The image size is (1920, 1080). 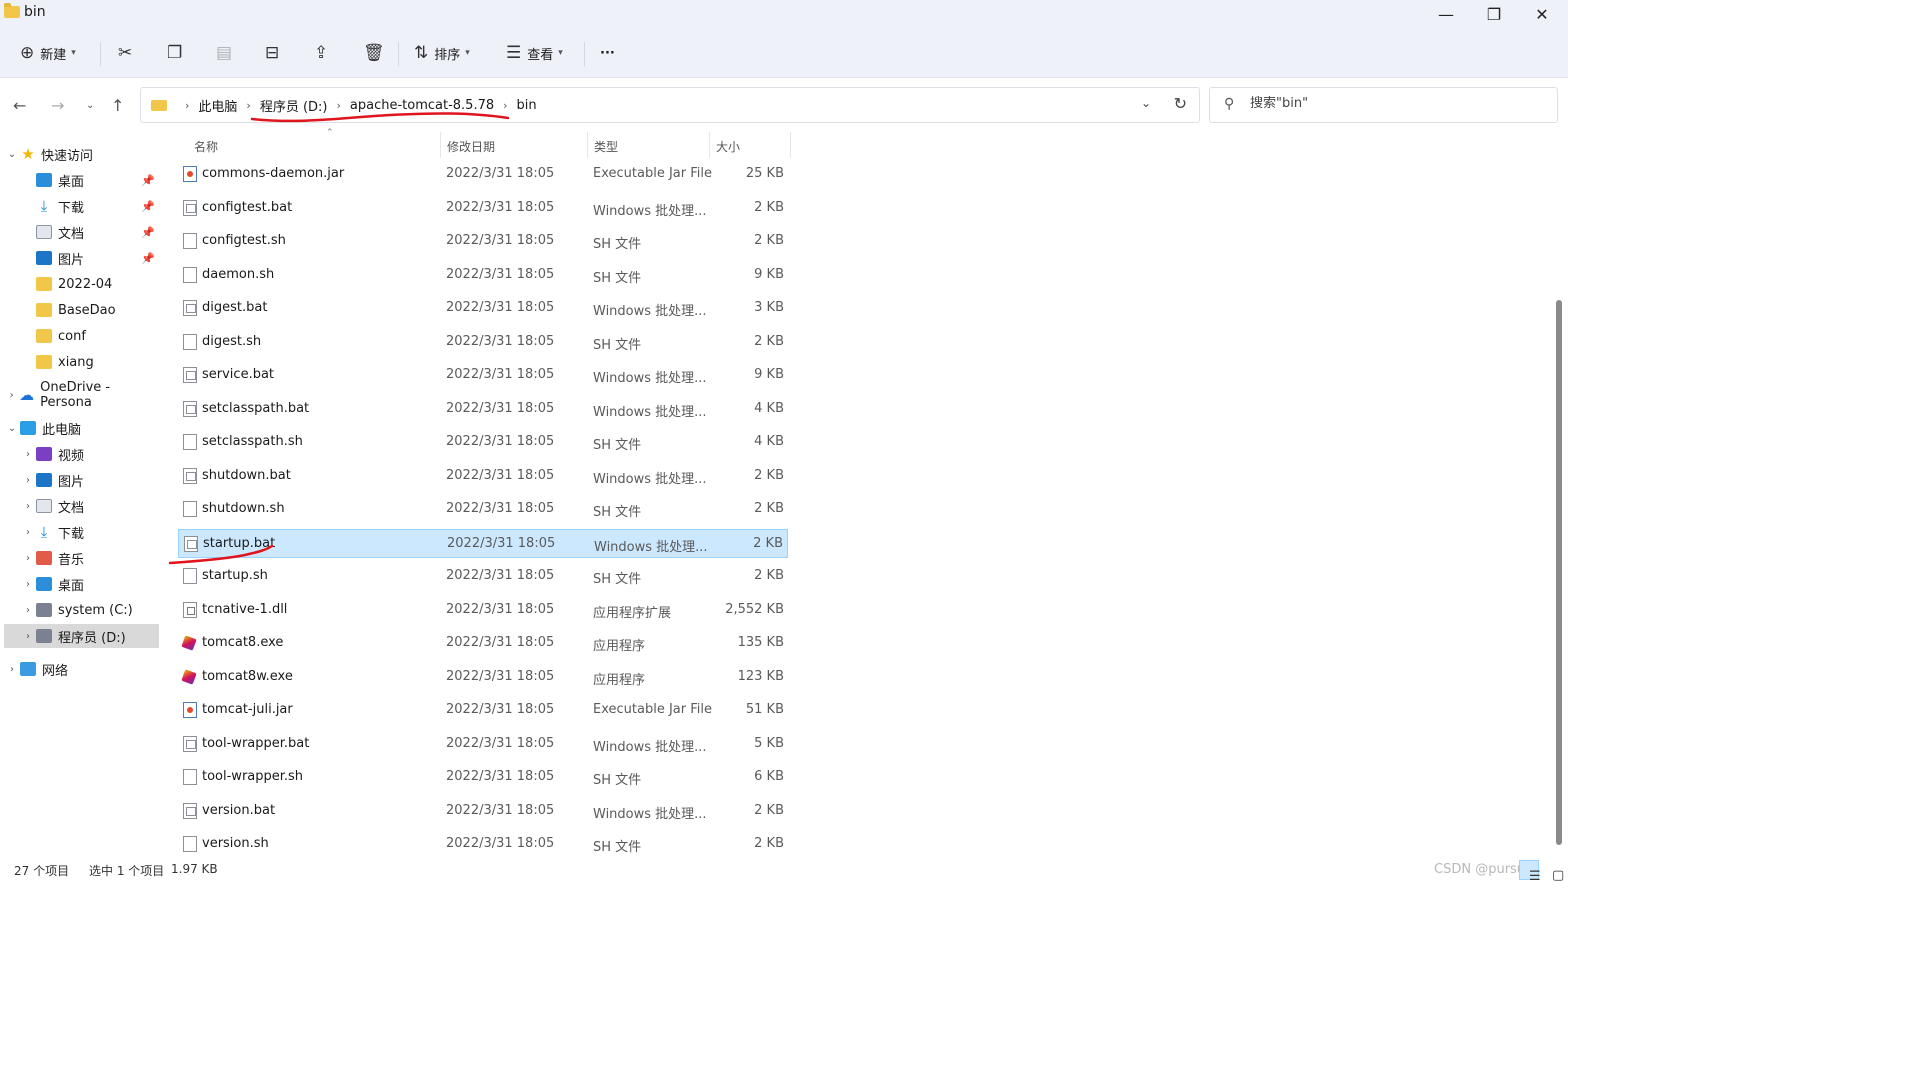 What do you see at coordinates (81, 310) in the screenshot?
I see `sidebar-item-basedao: BaseDao` at bounding box center [81, 310].